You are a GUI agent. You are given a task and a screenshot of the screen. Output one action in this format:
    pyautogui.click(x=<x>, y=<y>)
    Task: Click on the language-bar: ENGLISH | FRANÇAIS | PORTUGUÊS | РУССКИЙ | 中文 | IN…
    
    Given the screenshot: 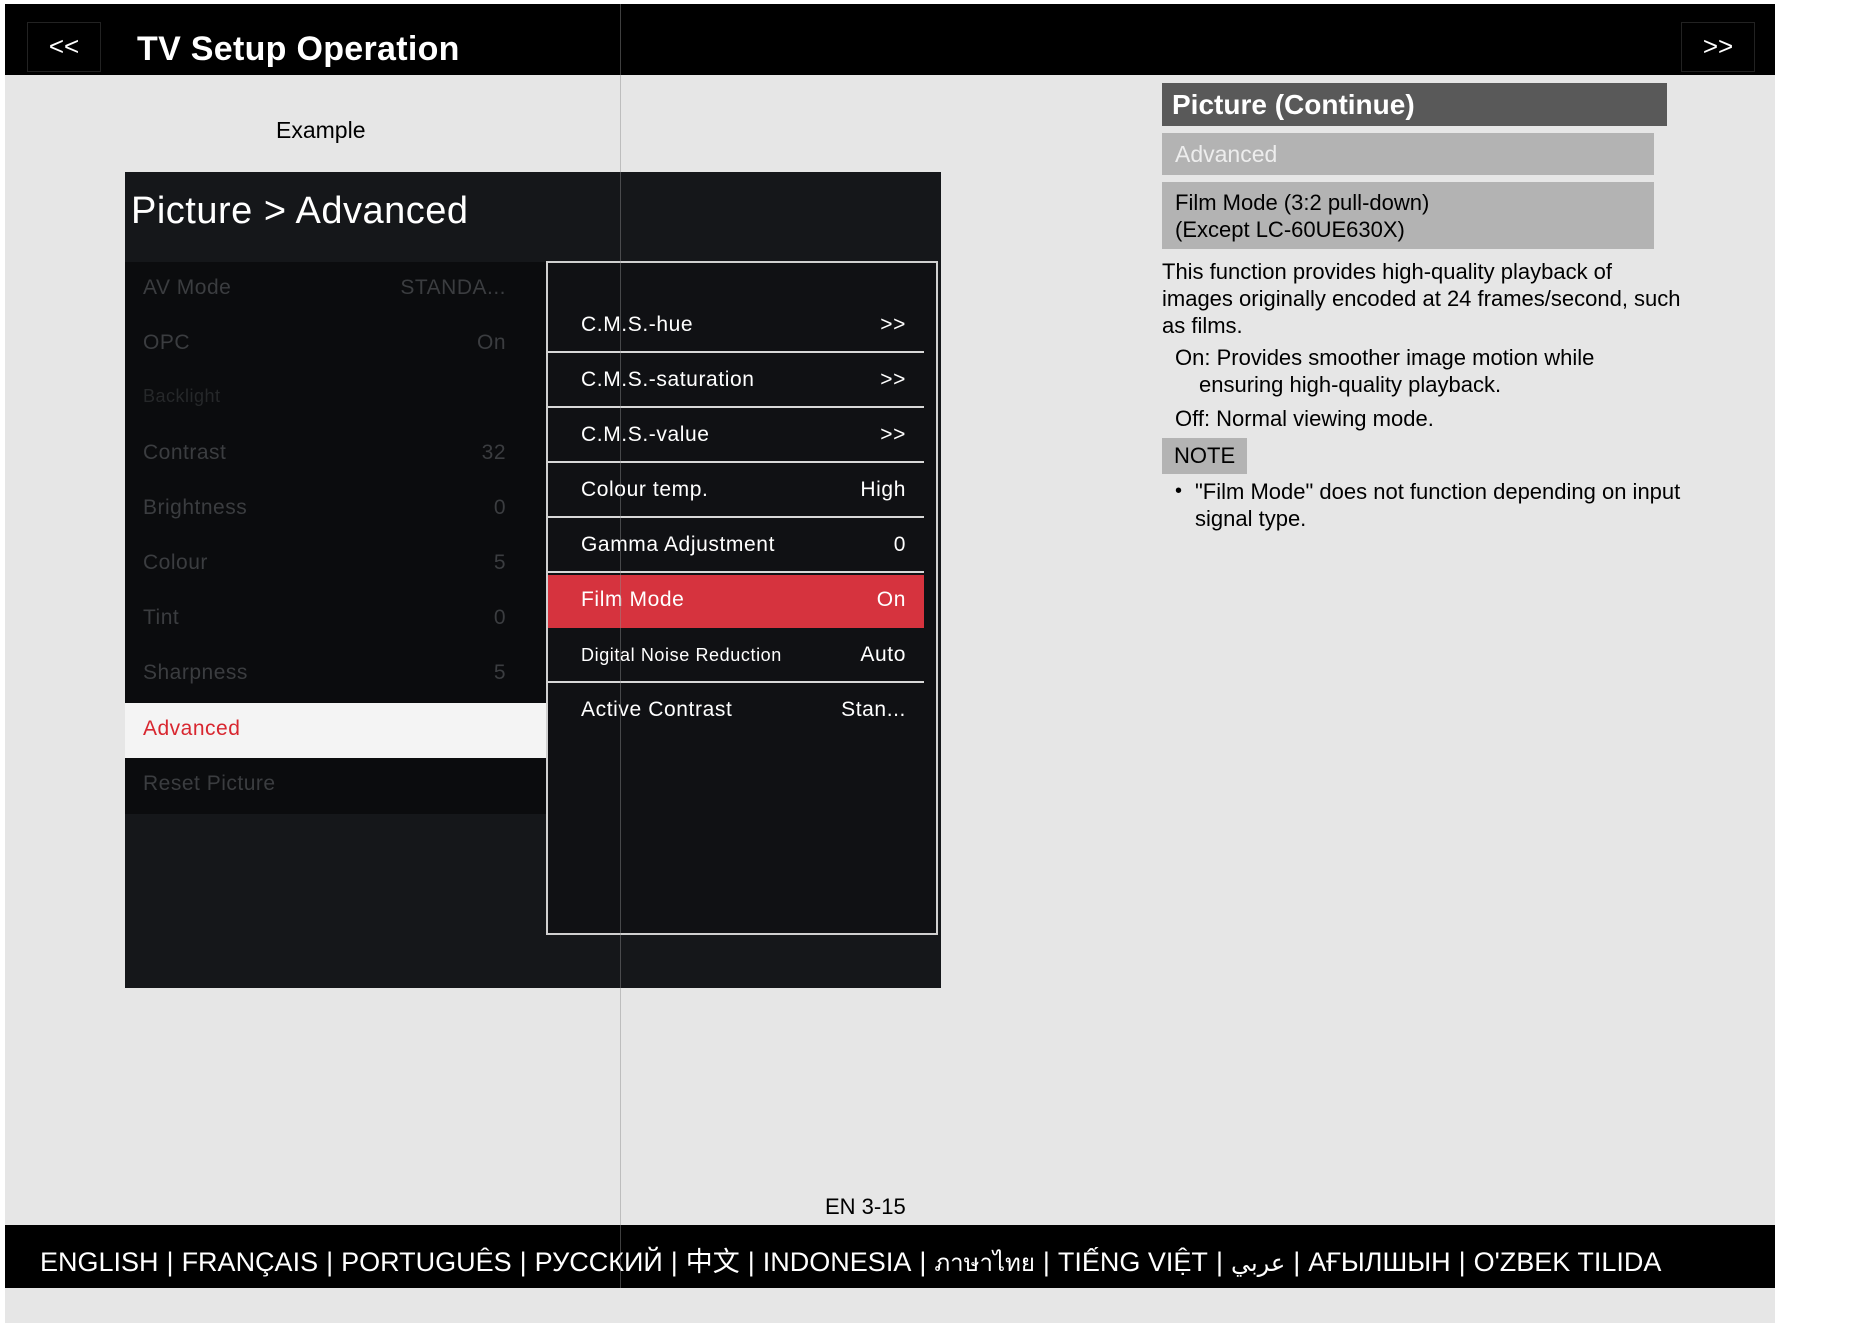 What is the action you would take?
    pyautogui.click(x=890, y=1256)
    